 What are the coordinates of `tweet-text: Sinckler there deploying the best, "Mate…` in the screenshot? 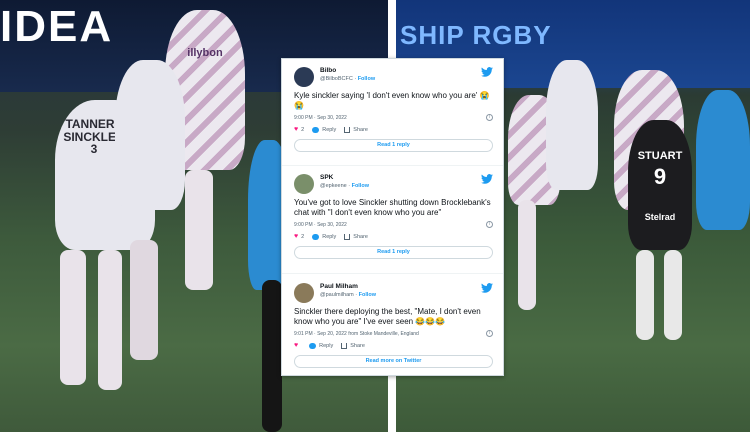 It's located at (387, 316).